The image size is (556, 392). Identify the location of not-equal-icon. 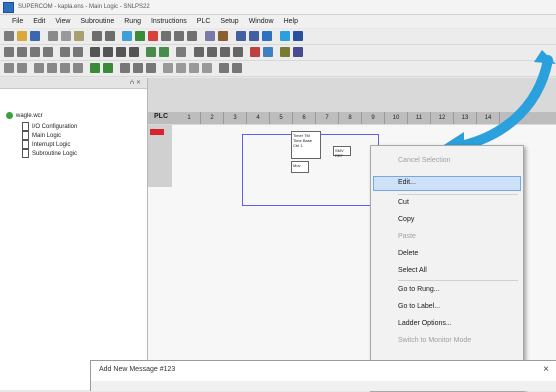
(22, 52).